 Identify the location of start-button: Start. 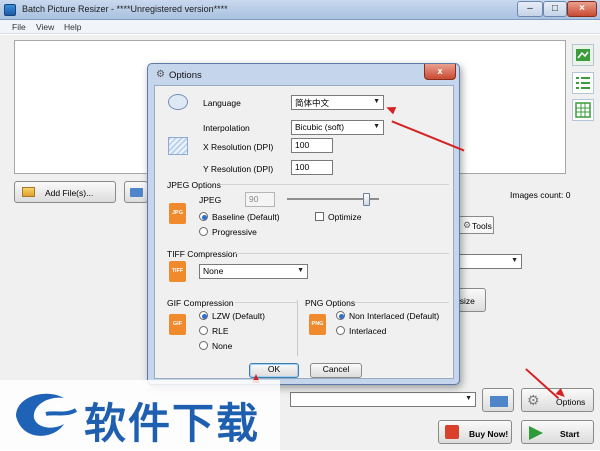
(557, 432).